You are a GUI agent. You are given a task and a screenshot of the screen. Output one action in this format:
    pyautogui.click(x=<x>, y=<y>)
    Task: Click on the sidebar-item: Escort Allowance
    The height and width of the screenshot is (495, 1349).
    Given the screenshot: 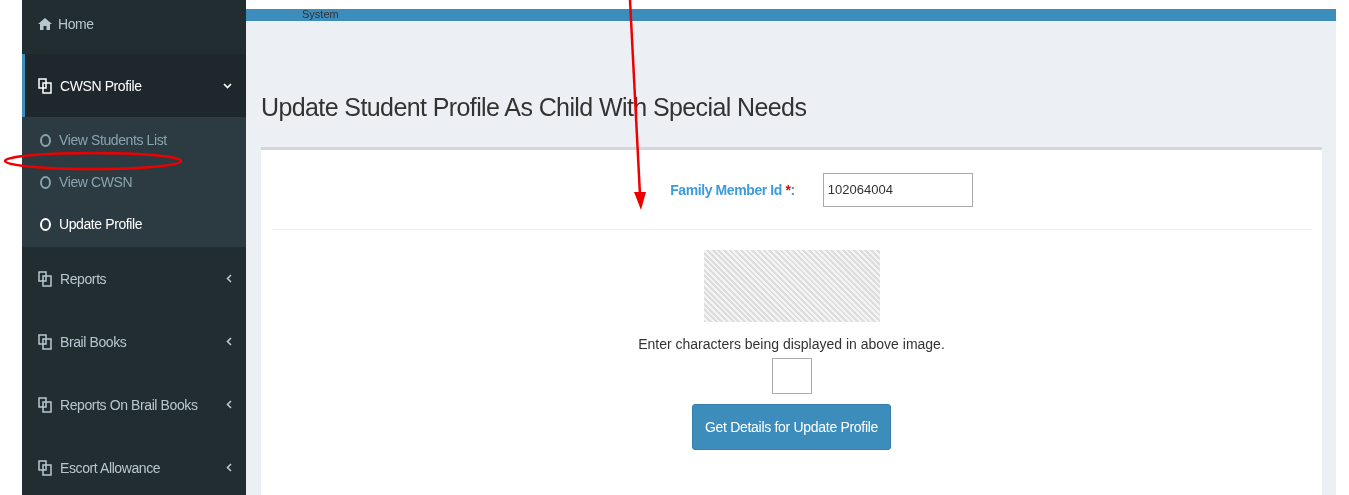 What is the action you would take?
    pyautogui.click(x=134, y=465)
    